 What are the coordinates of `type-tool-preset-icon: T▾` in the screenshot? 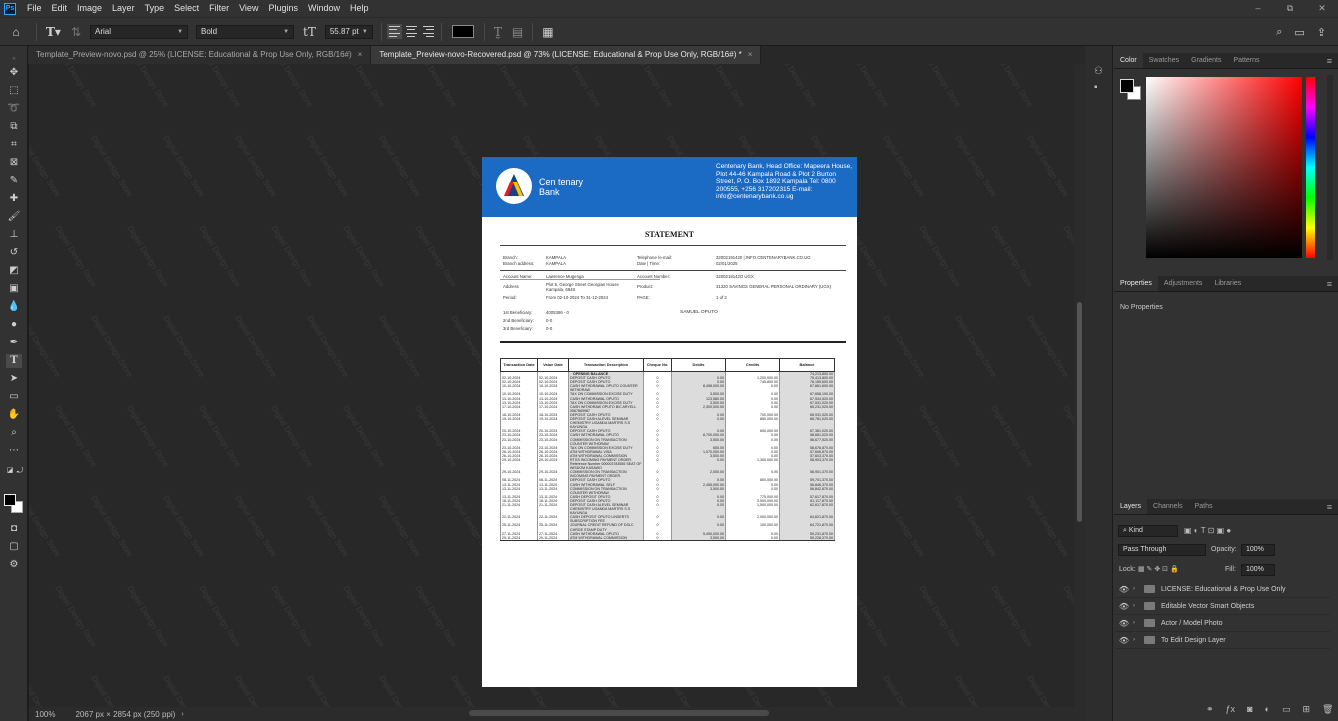 It's located at (53, 32).